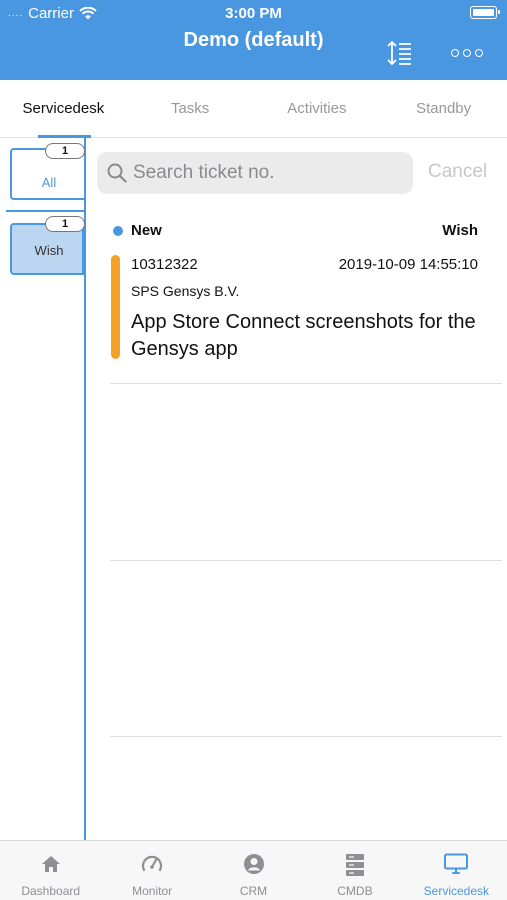 This screenshot has height=900, width=507. Describe the element at coordinates (152, 863) in the screenshot. I see `speedometer-icon` at that location.